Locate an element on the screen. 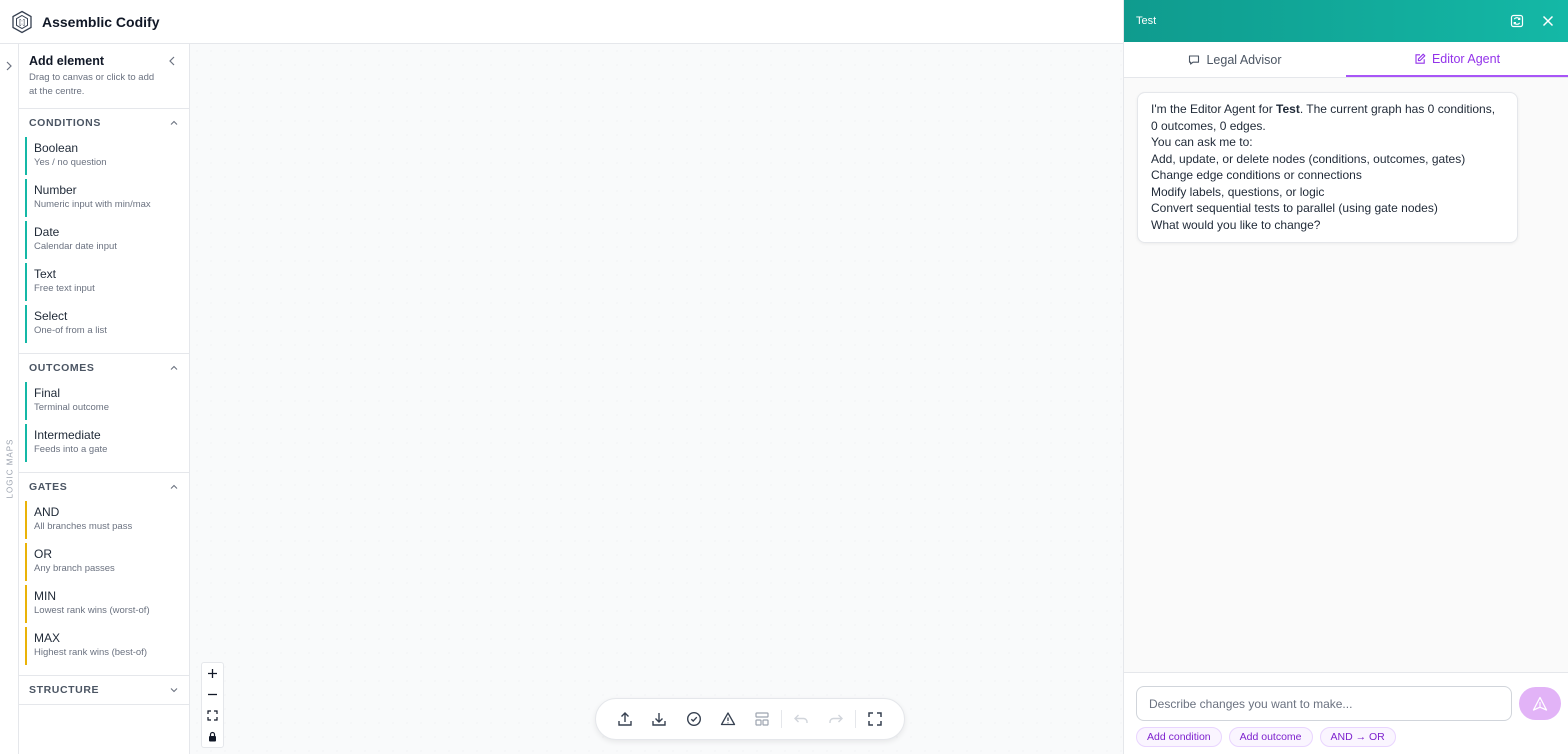  redo-button is located at coordinates (836, 719).